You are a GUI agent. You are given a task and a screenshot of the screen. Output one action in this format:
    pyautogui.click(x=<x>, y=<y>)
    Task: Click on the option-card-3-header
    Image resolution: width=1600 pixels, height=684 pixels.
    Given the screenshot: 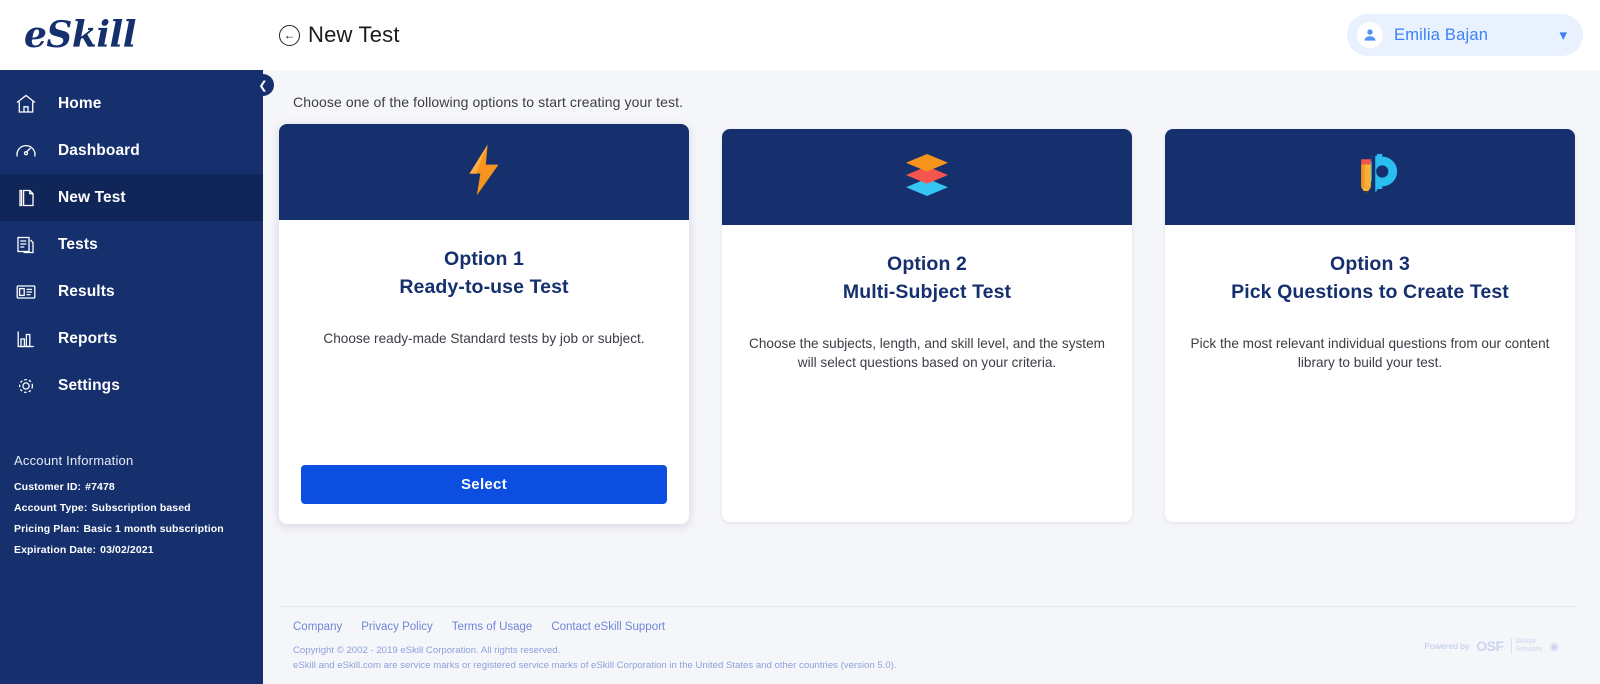 What is the action you would take?
    pyautogui.click(x=1370, y=177)
    